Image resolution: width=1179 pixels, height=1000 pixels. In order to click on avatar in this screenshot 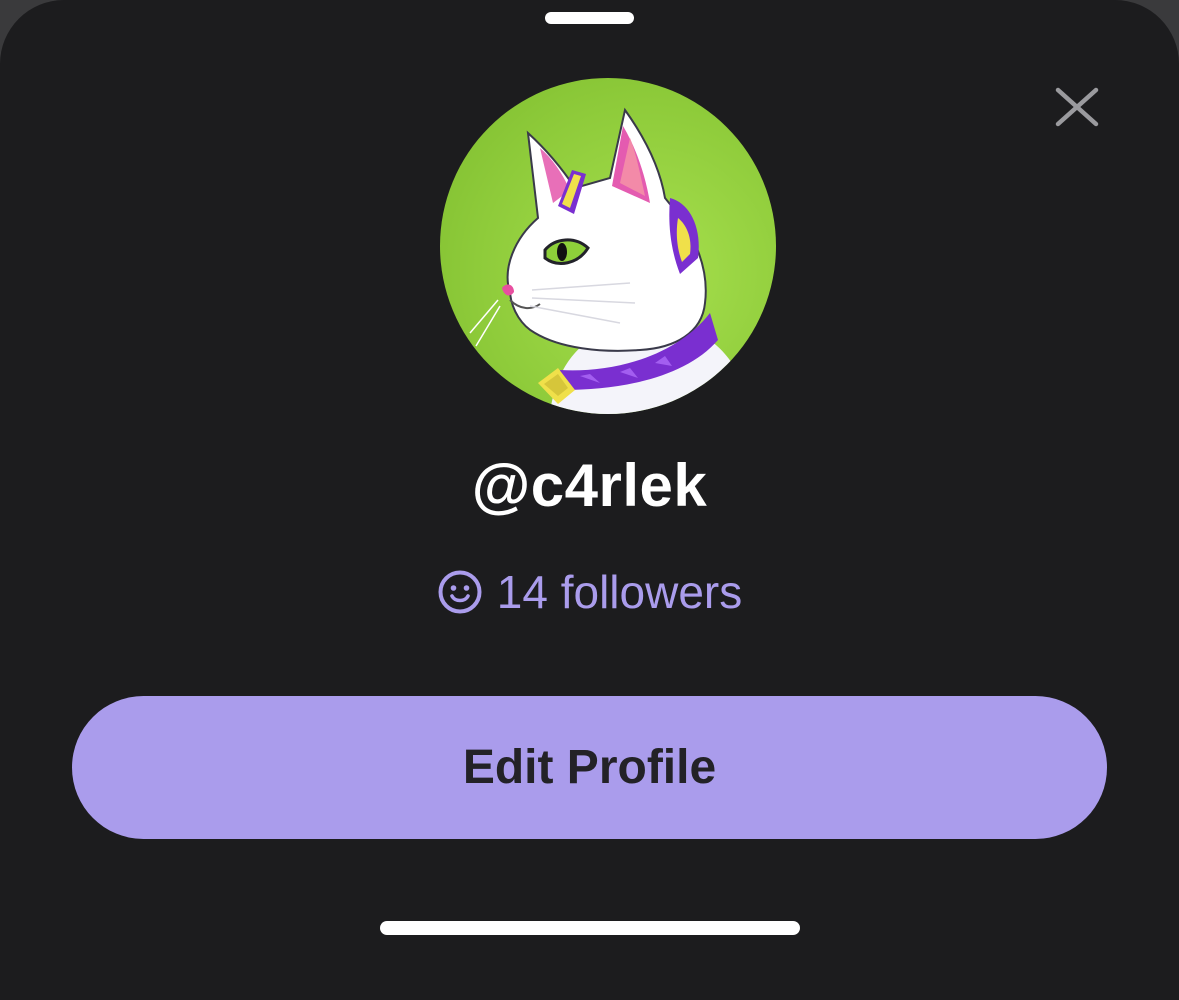, I will do `click(608, 246)`.